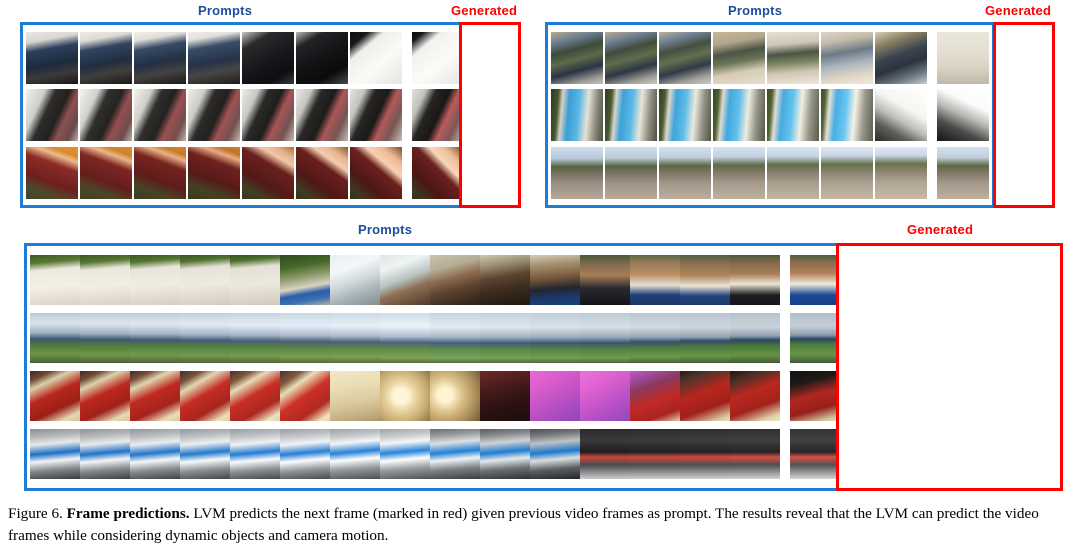  I want to click on frame-row-blue-slide-jump, so click(800, 115).